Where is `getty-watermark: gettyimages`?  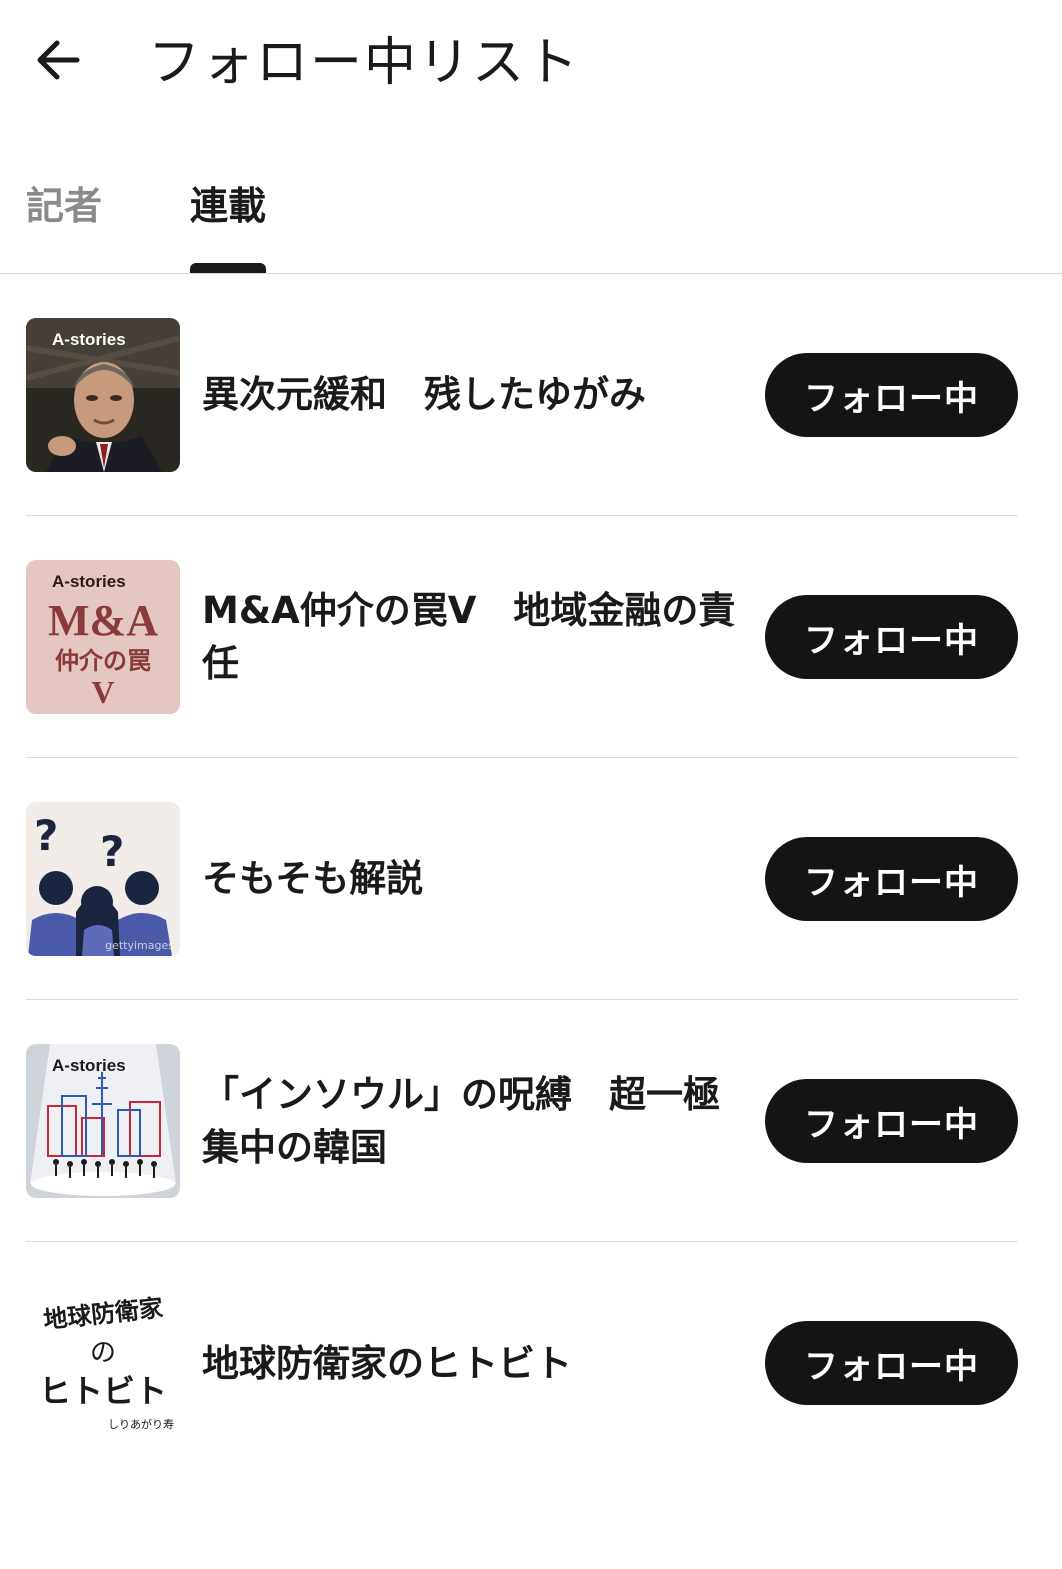 getty-watermark: gettyimages is located at coordinates (139, 945).